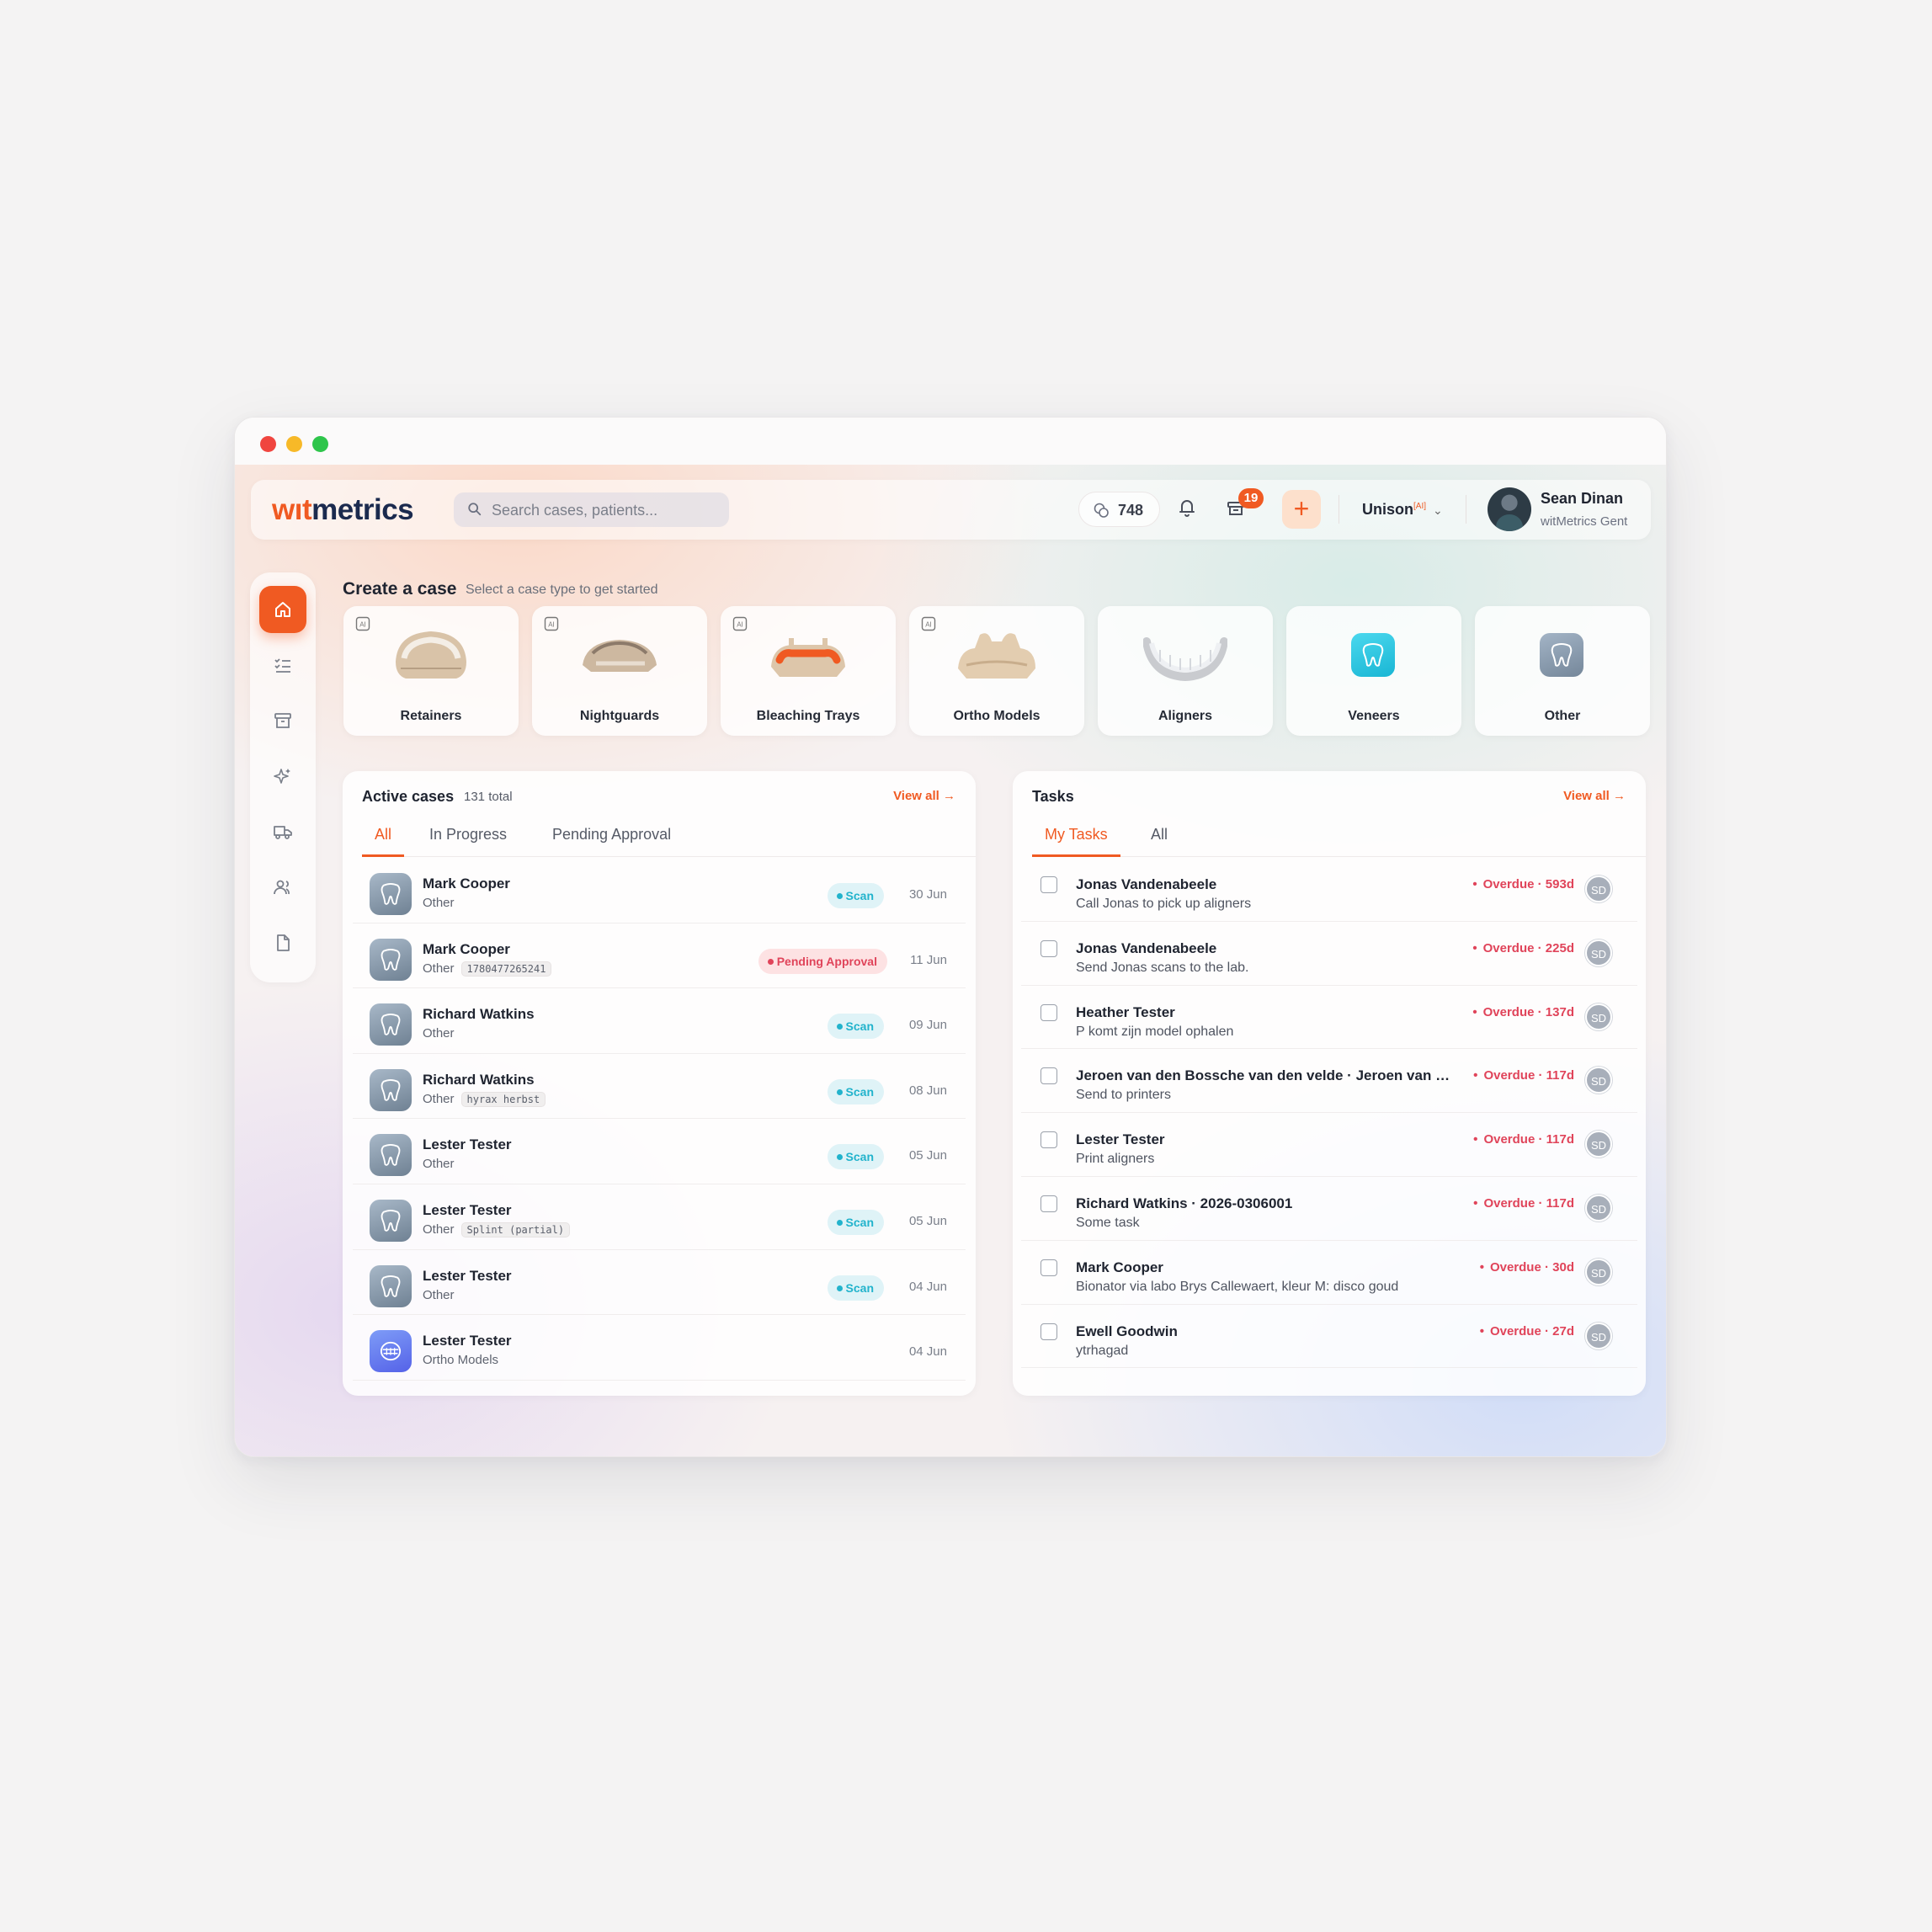 The image size is (1932, 1932). Describe the element at coordinates (468, 841) in the screenshot. I see `tab-in-progress: In Progress` at that location.